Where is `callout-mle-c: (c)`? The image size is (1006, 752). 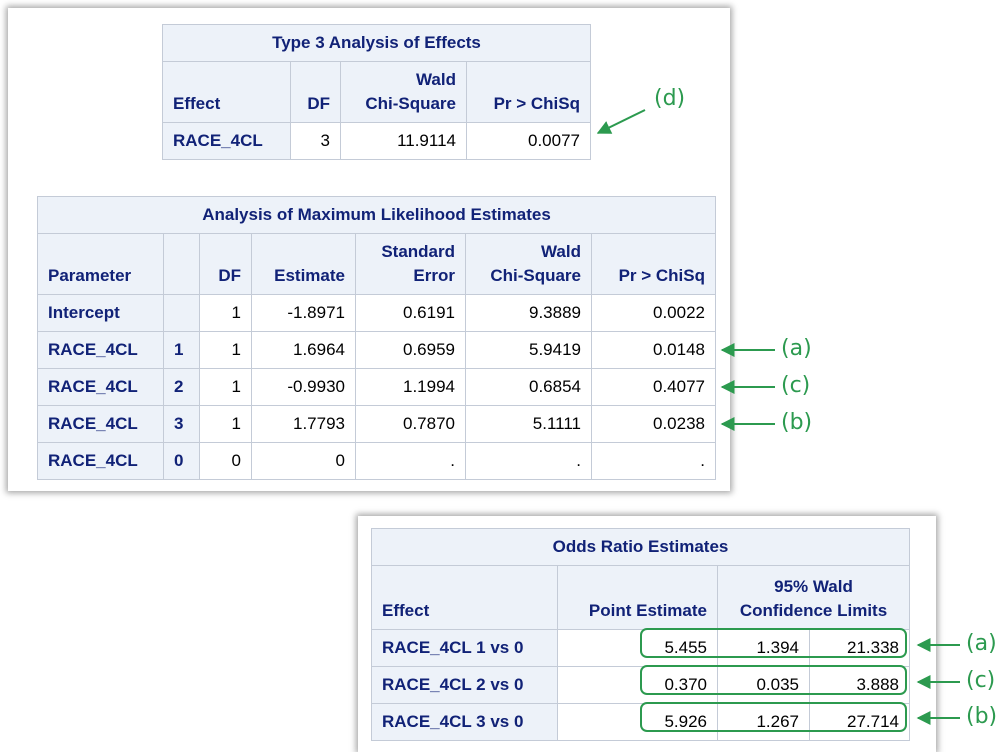
callout-mle-c: (c) is located at coordinates (796, 385).